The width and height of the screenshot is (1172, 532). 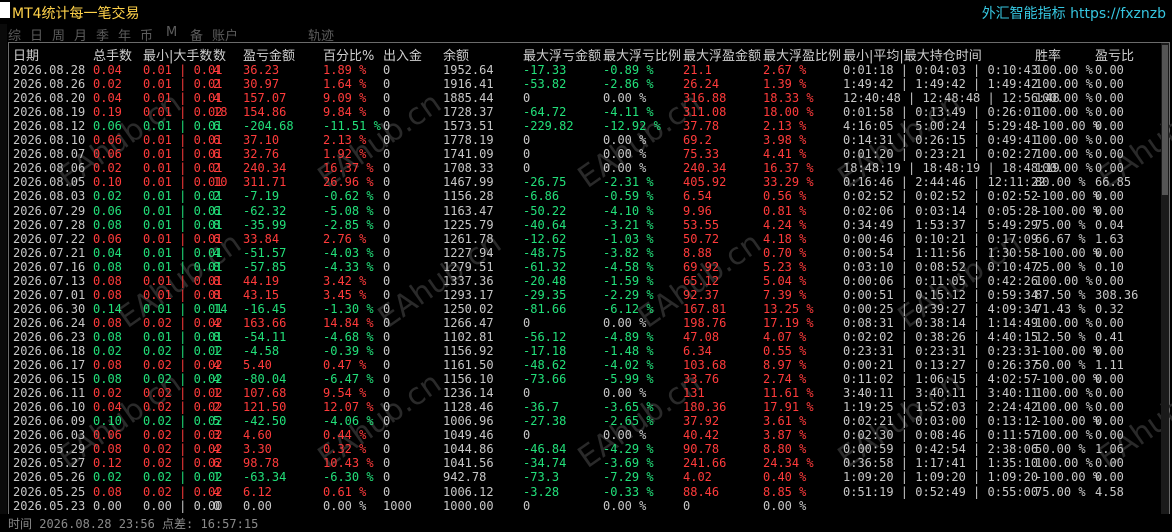 I want to click on cell: 1.92 %, so click(x=345, y=154).